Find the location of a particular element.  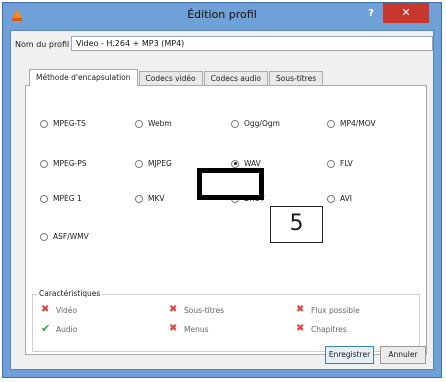

feature-label: Flux possible is located at coordinates (335, 310).